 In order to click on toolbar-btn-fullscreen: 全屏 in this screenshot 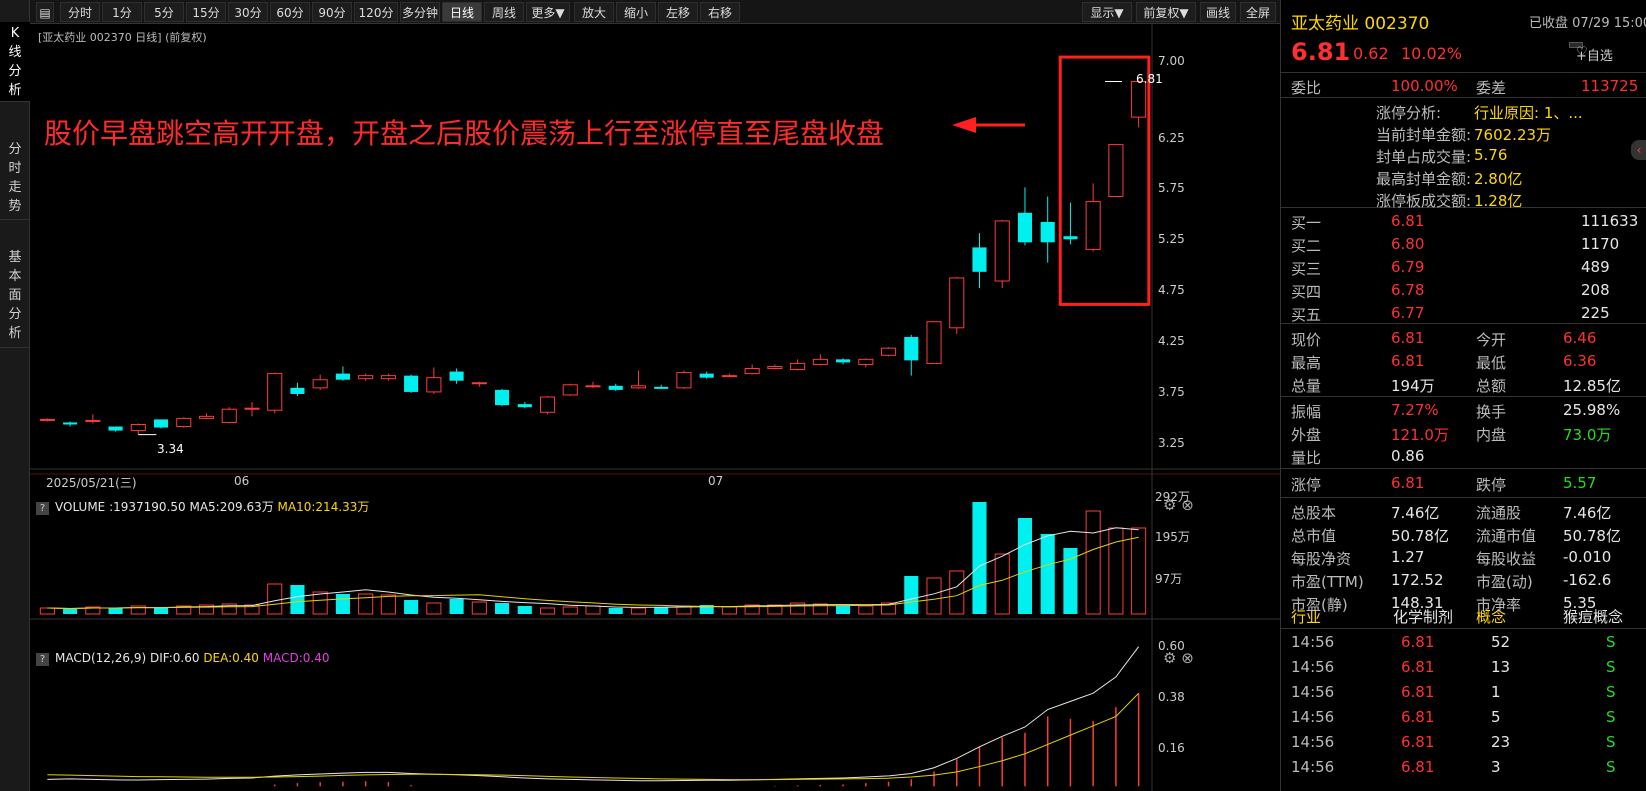, I will do `click(1258, 12)`.